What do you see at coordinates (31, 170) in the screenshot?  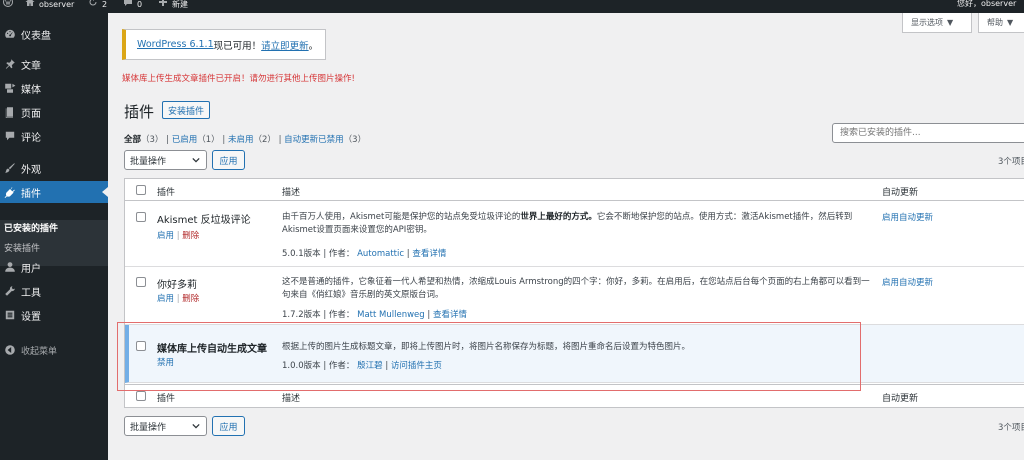 I see `menu-label: 外观` at bounding box center [31, 170].